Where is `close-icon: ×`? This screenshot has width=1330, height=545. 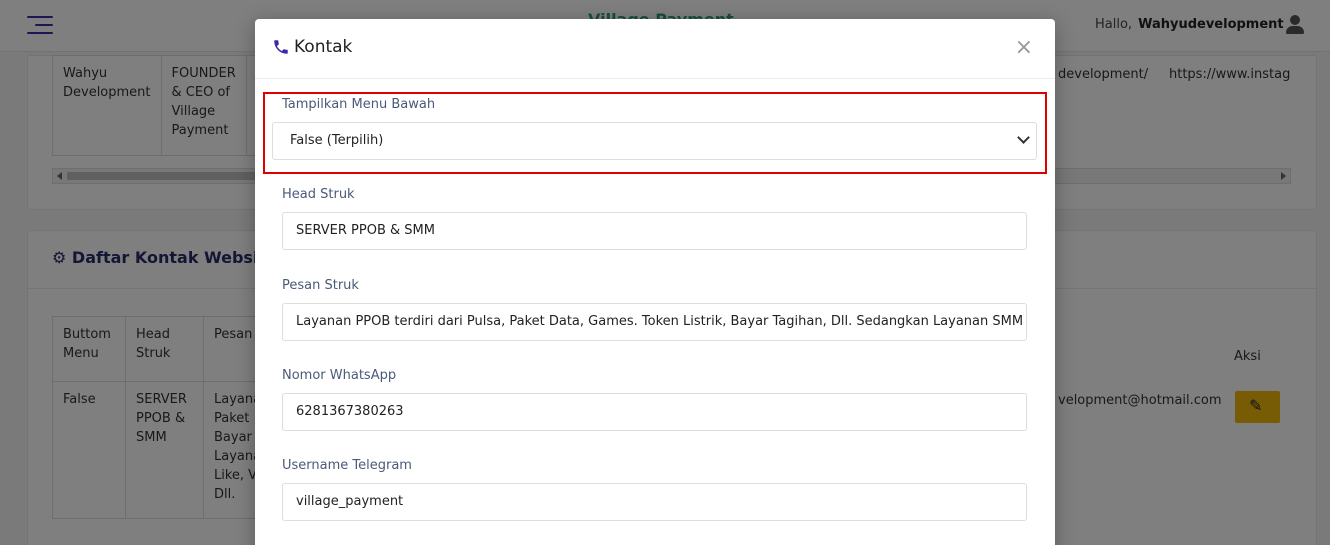
close-icon: × is located at coordinates (1024, 48).